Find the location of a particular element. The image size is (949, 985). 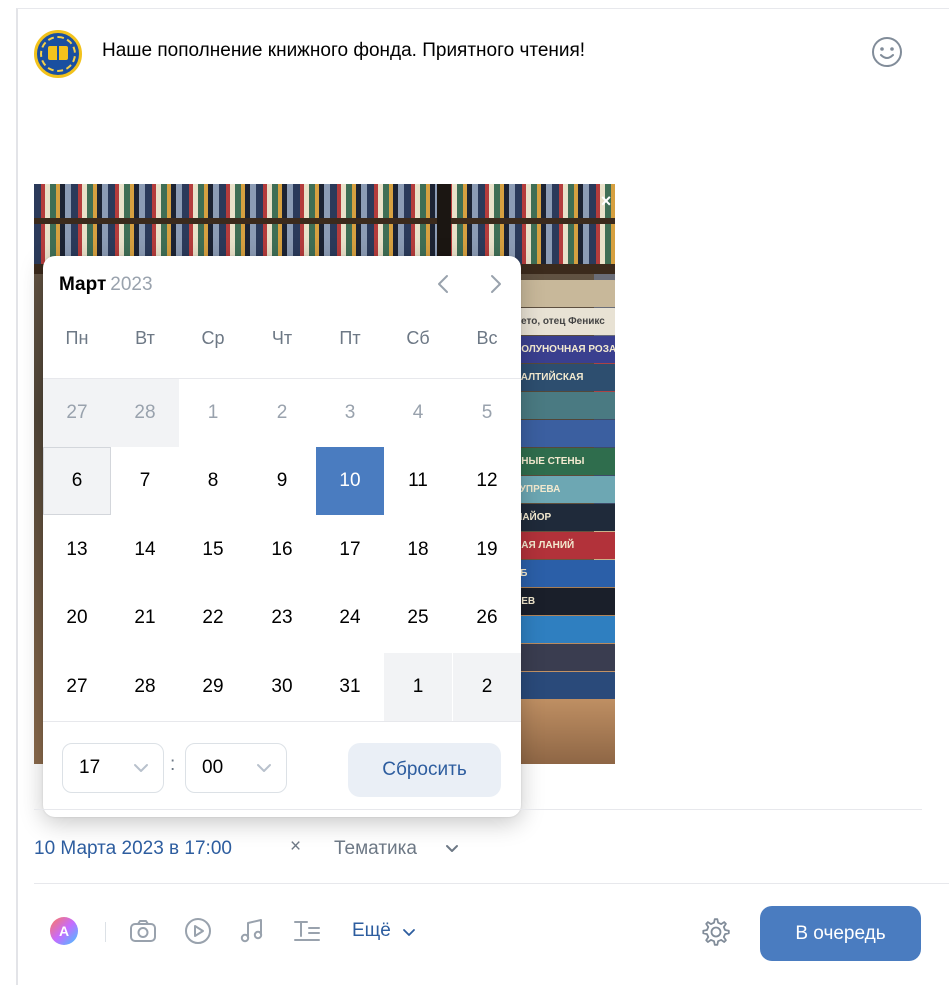

calendar-day: 24 is located at coordinates (350, 618).